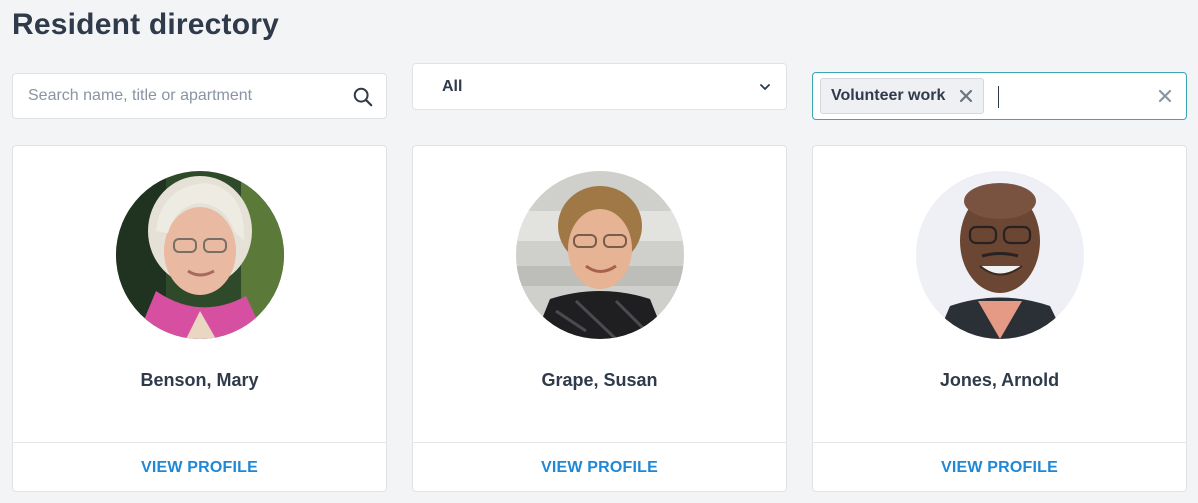 Image resolution: width=1198 pixels, height=503 pixels. What do you see at coordinates (452, 86) in the screenshot?
I see `category-select-value: All` at bounding box center [452, 86].